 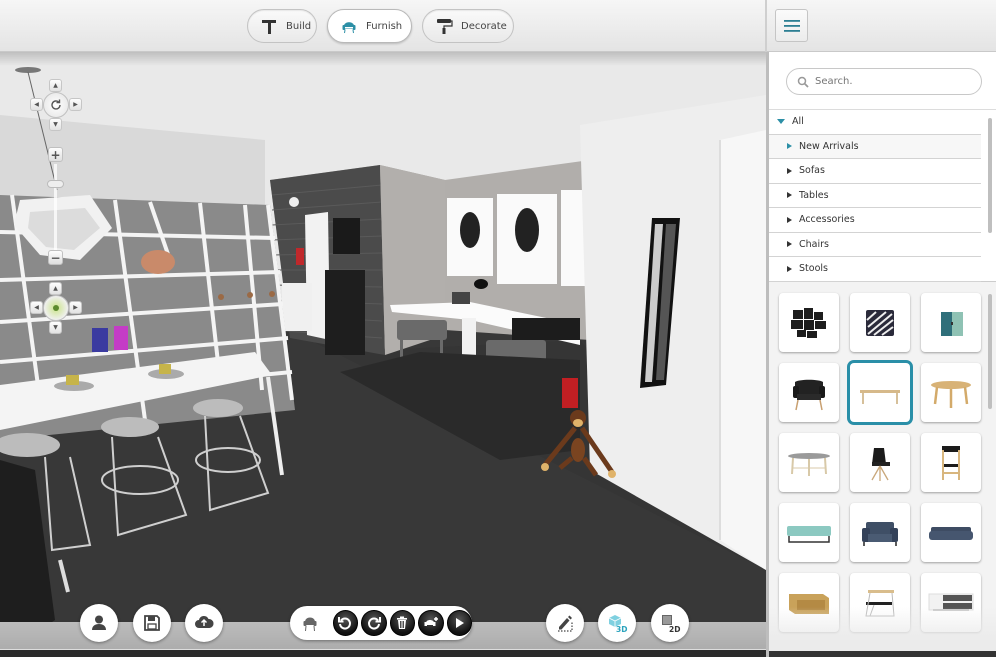 What do you see at coordinates (349, 28) in the screenshot?
I see `armchair-icon` at bounding box center [349, 28].